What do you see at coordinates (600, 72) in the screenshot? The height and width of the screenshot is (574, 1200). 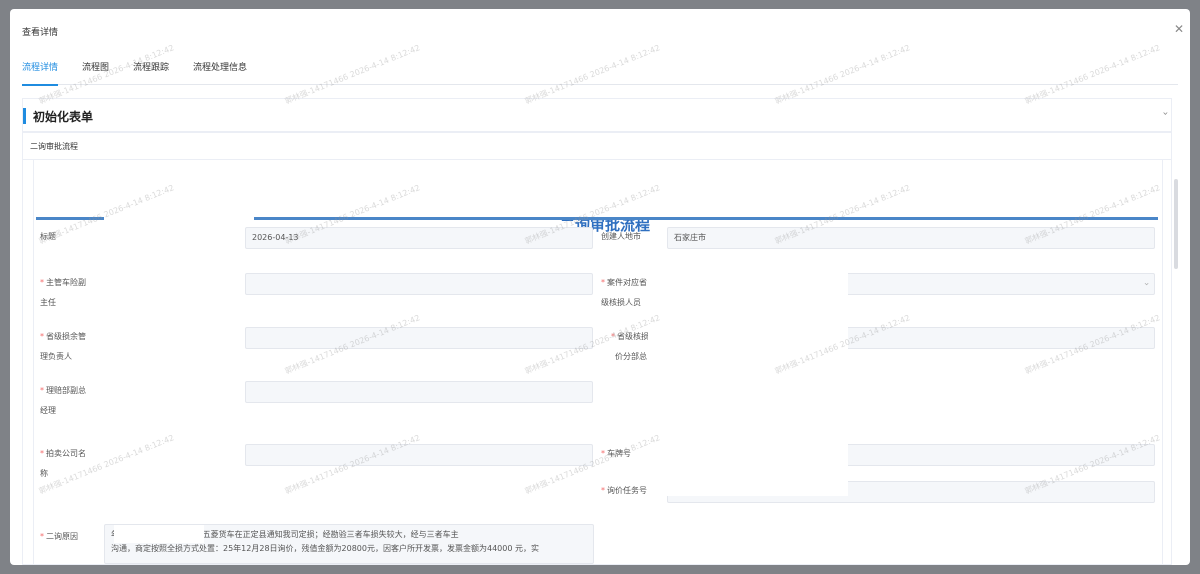 I see `tab-bar: 流程详情 流程图 流程跟踪 流程处理信息` at bounding box center [600, 72].